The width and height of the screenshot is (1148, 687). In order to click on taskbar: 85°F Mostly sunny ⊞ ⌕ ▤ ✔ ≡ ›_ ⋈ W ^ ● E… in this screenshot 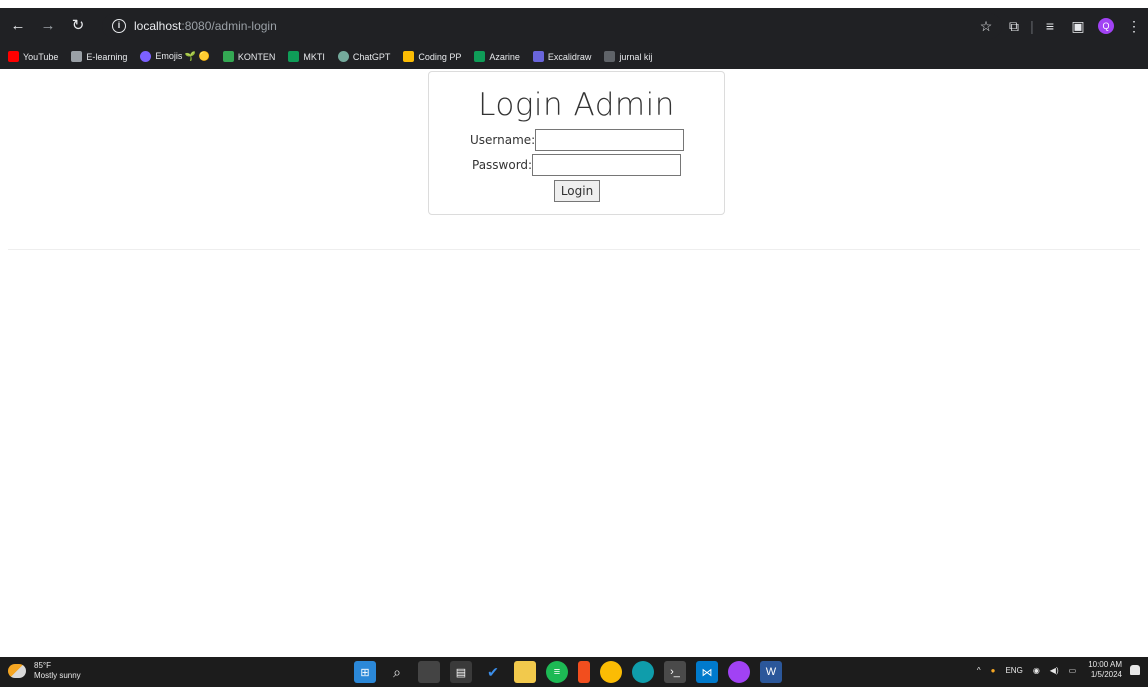, I will do `click(574, 672)`.